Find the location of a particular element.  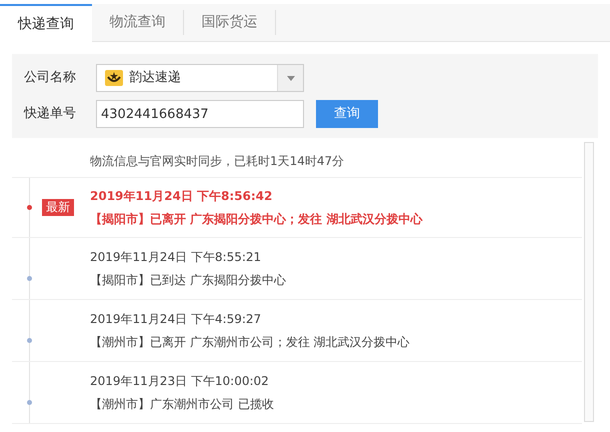

event-time: 2019年11月23日 下午10:00:02 is located at coordinates (180, 381).